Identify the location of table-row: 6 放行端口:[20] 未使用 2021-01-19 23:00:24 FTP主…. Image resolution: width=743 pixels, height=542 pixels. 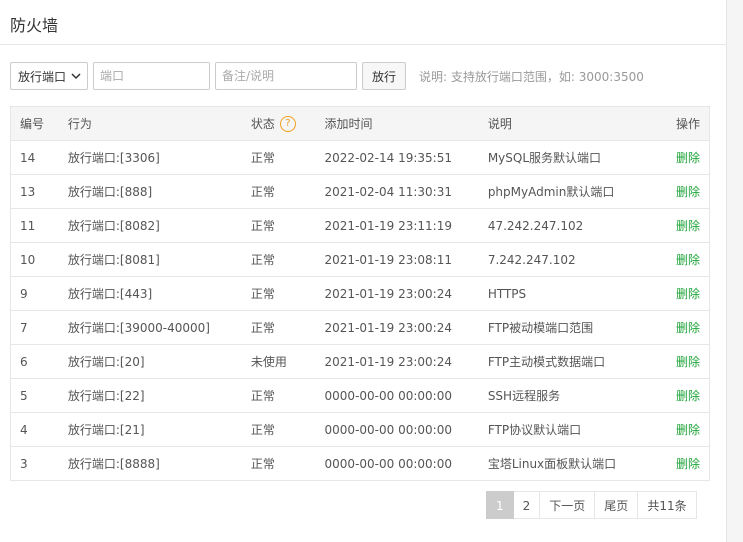
(360, 361).